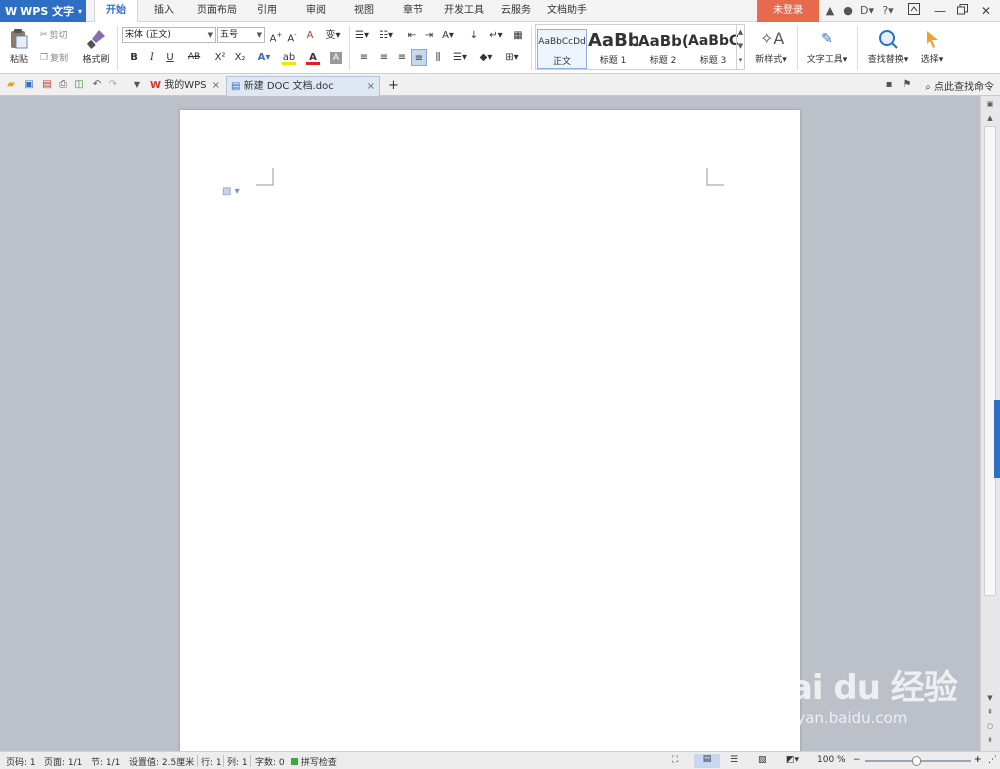  What do you see at coordinates (986, 11) in the screenshot?
I see `close-icon: ✕` at bounding box center [986, 11].